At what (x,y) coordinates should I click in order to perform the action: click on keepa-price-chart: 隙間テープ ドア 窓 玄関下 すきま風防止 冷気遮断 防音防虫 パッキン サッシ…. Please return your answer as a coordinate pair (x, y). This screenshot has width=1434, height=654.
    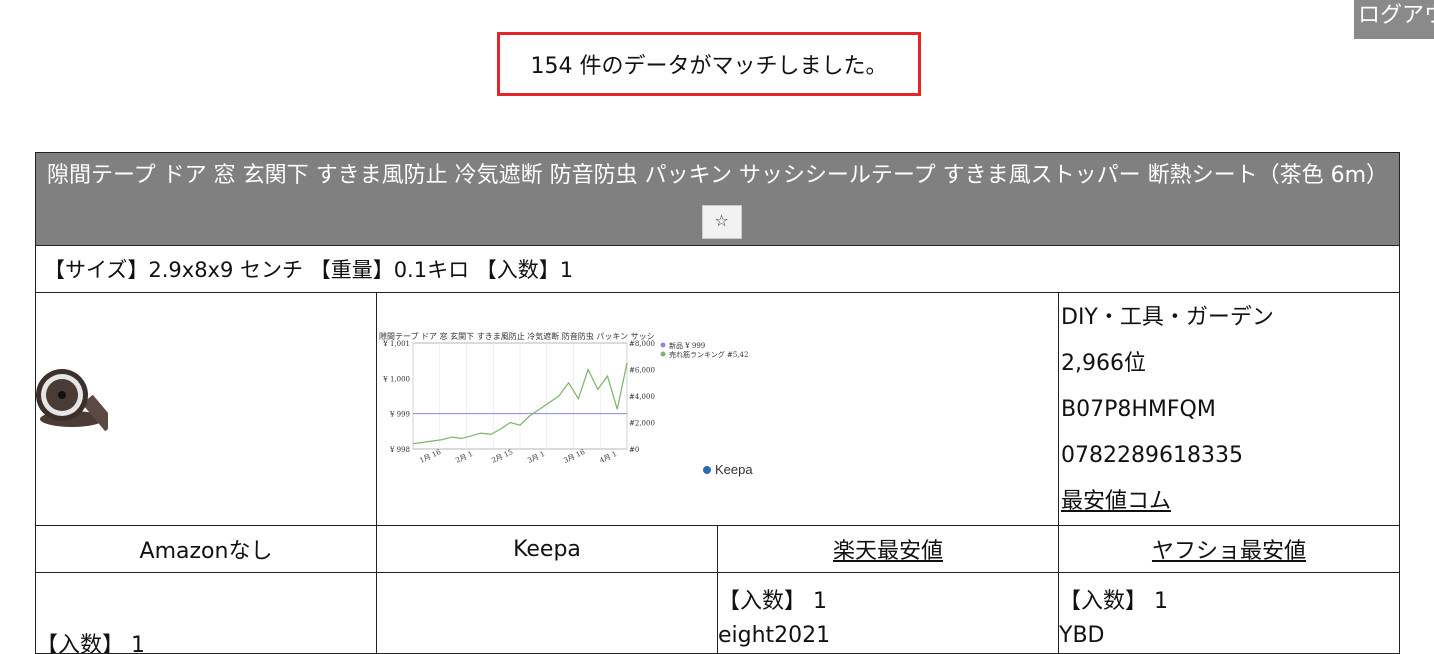
    Looking at the image, I should click on (566, 404).